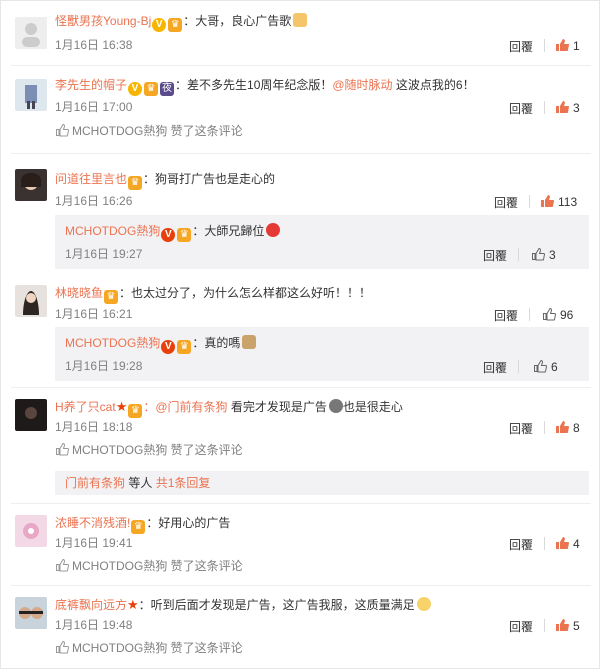  What do you see at coordinates (567, 315) in the screenshot?
I see `like-count: 96` at bounding box center [567, 315].